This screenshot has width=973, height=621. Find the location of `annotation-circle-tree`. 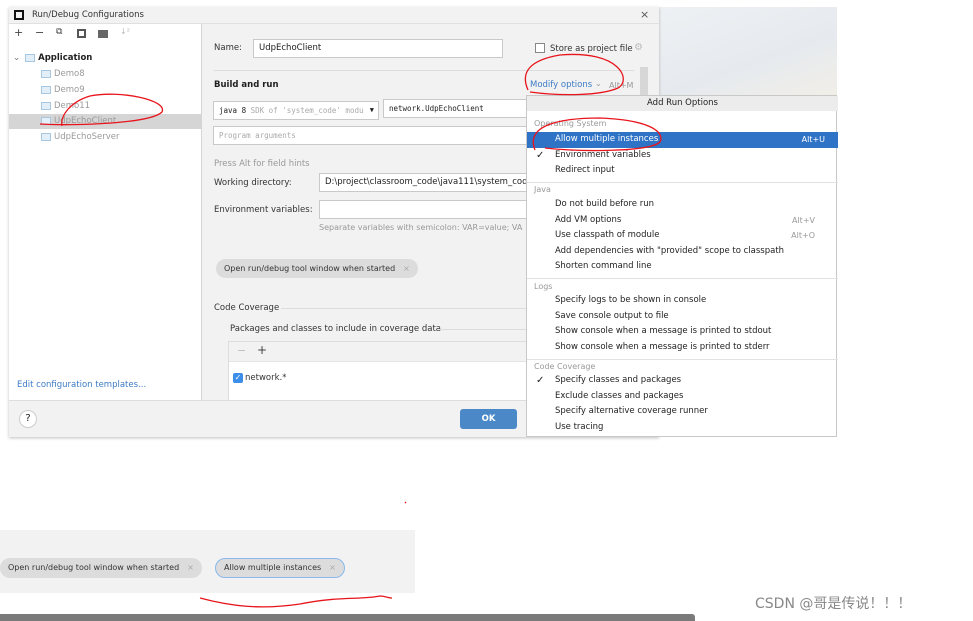

annotation-circle-tree is located at coordinates (101, 110).